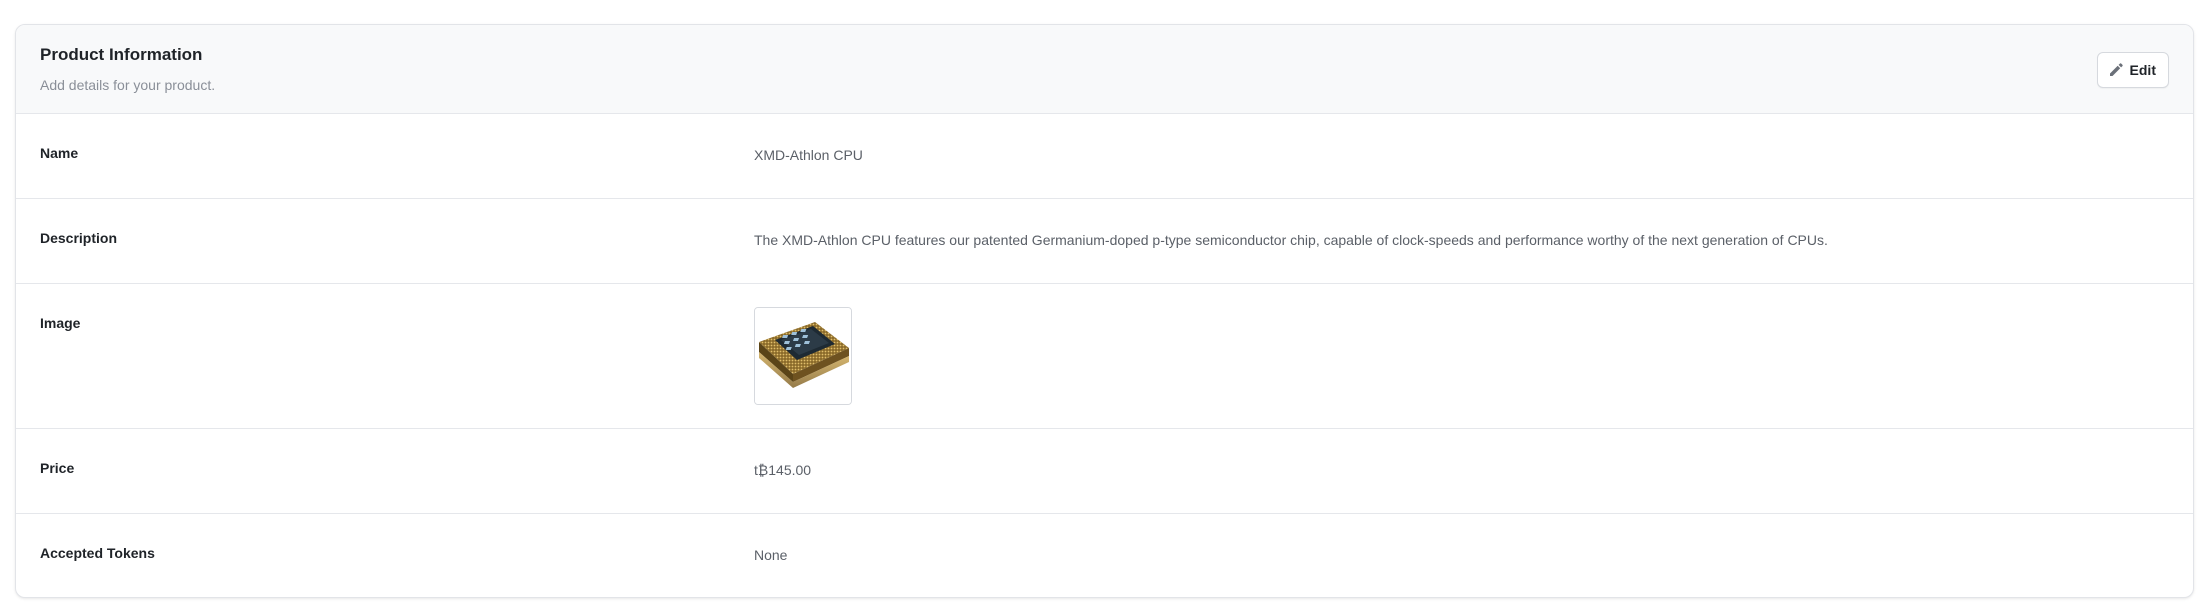  What do you see at coordinates (2142, 70) in the screenshot?
I see `edit-button-label: Edit` at bounding box center [2142, 70].